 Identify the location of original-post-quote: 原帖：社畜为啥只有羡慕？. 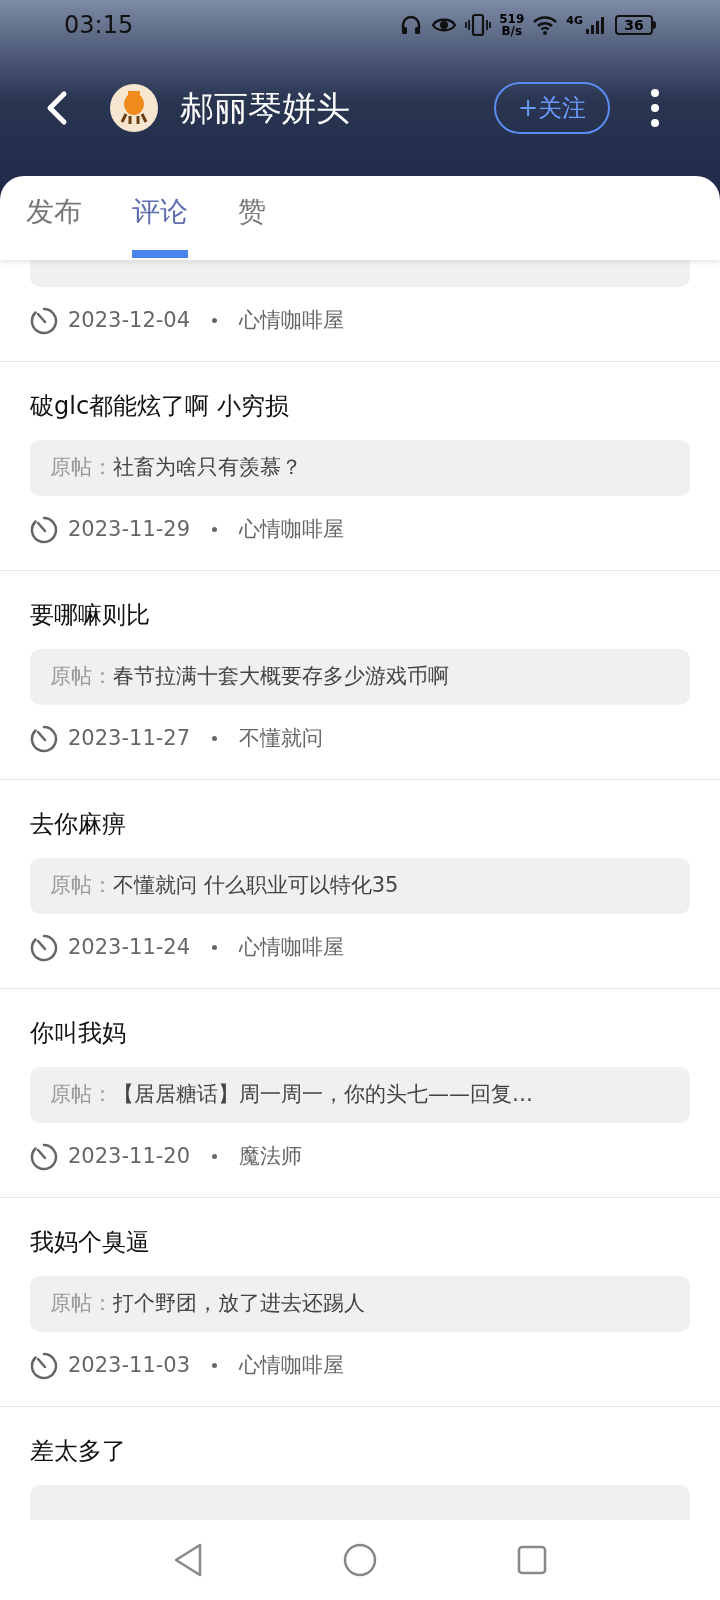
(360, 468).